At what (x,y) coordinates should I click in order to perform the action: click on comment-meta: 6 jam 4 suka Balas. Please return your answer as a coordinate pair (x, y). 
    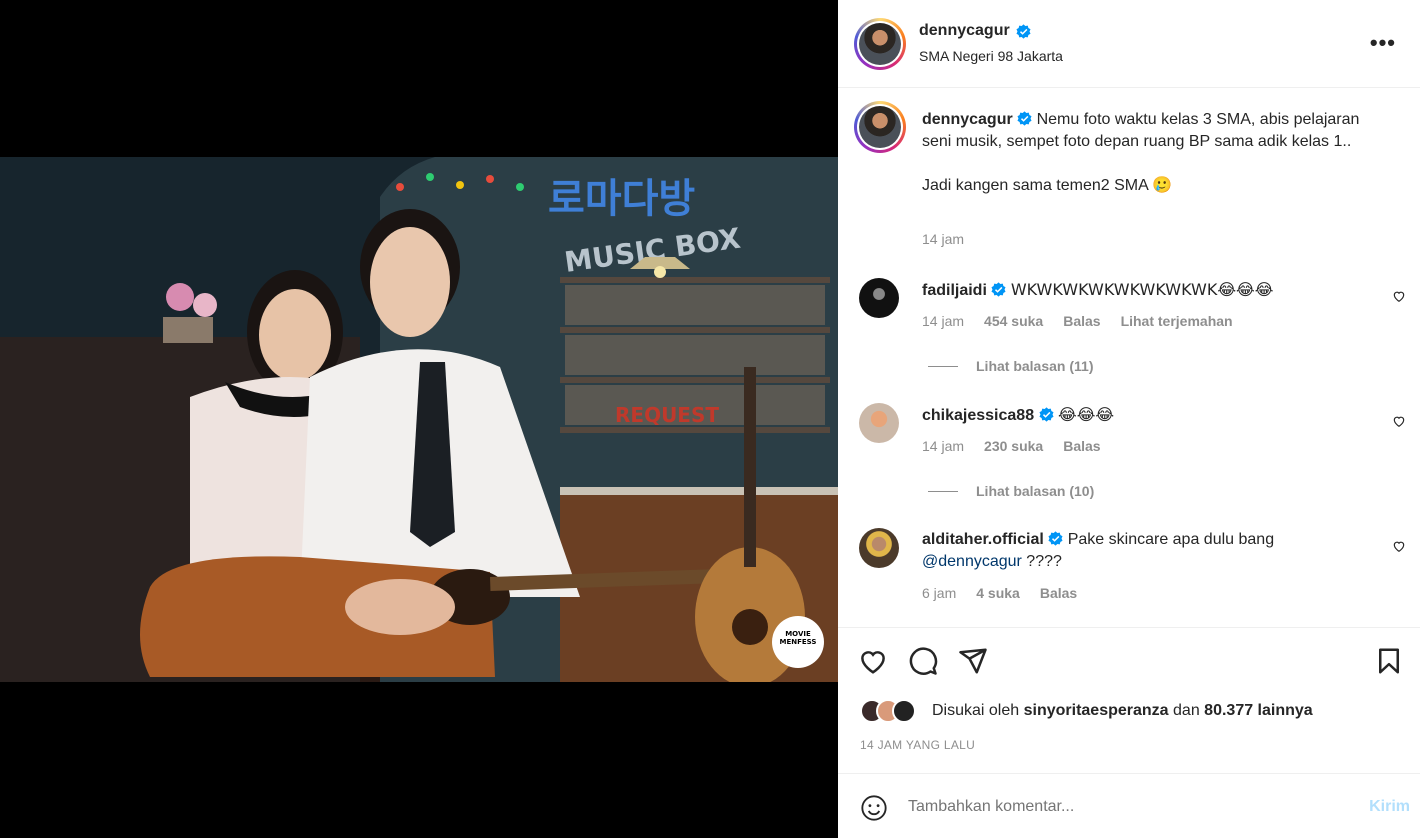
    Looking at the image, I should click on (999, 593).